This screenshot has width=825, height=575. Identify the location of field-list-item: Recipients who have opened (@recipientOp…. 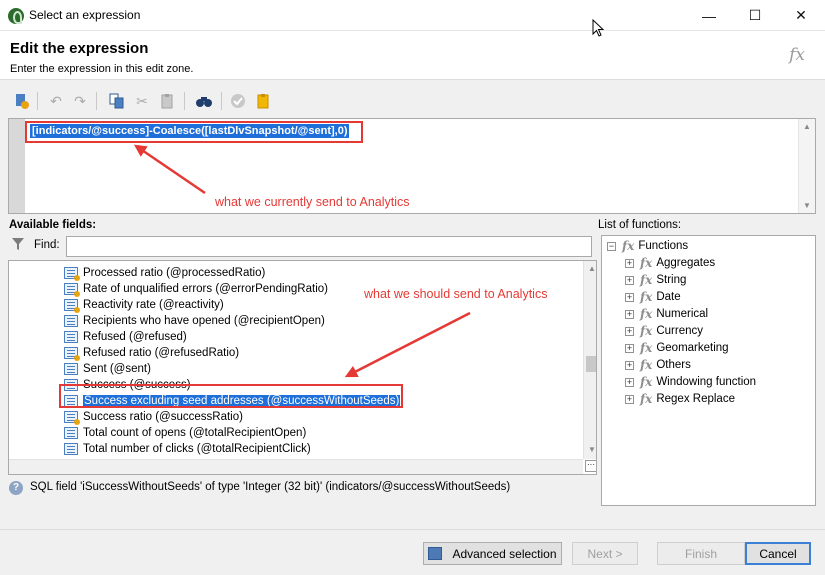
(194, 321).